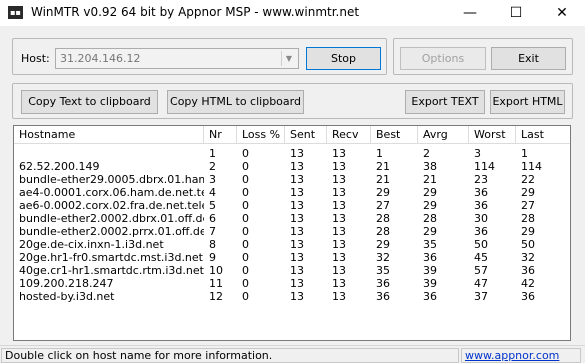 The image size is (585, 363). What do you see at coordinates (109, 296) in the screenshot?
I see `hostname-cell: hosted-by.i3d.net` at bounding box center [109, 296].